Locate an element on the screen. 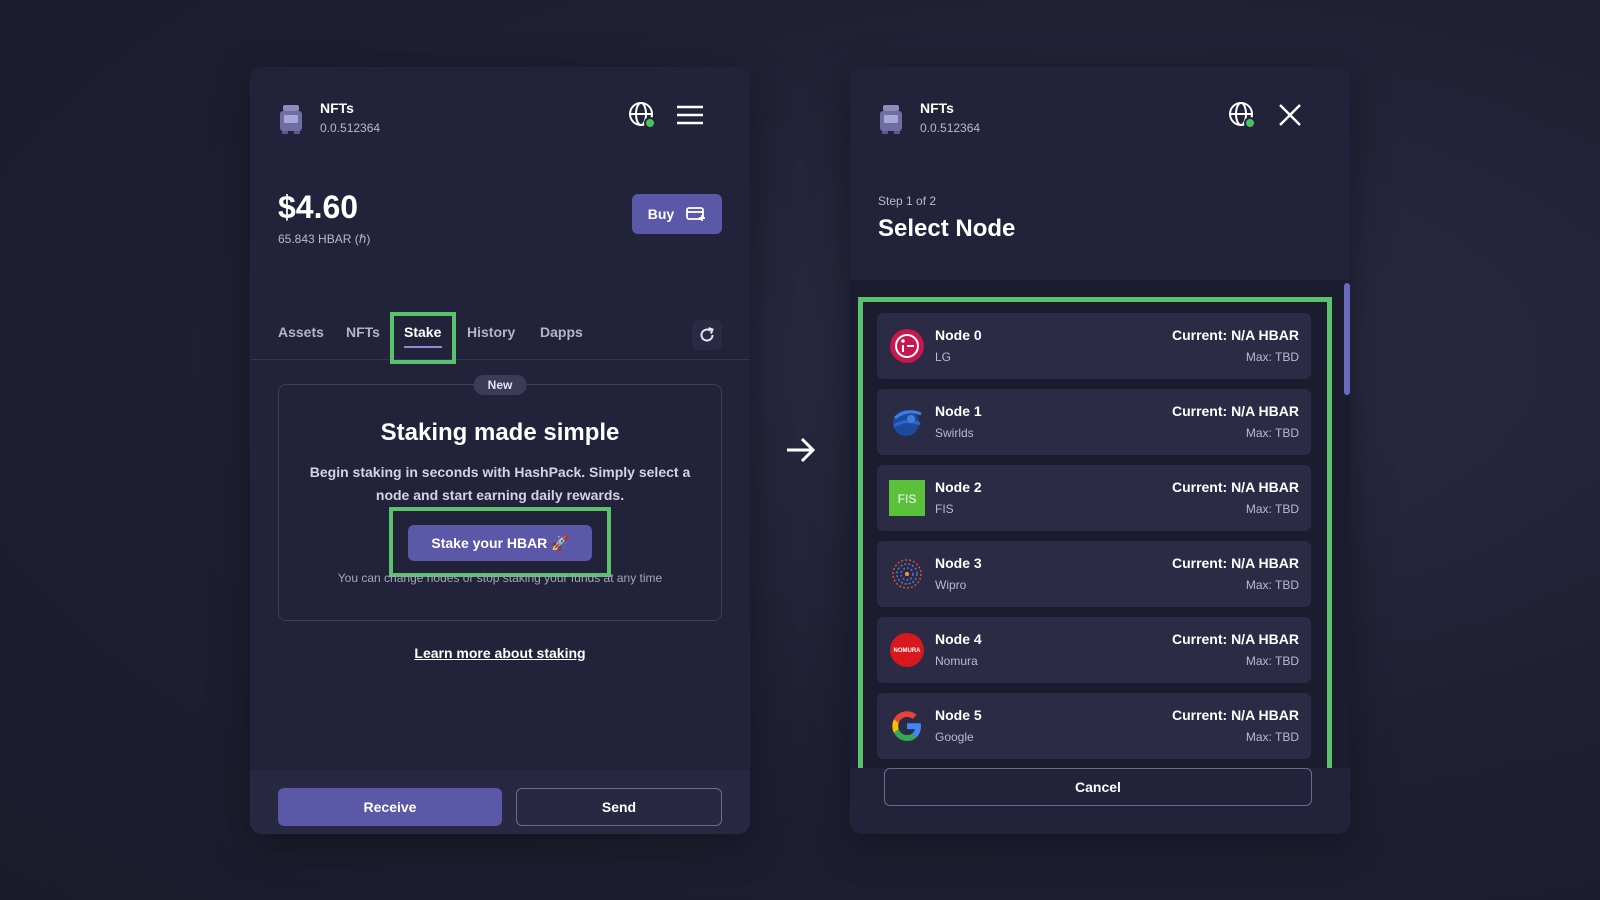 The width and height of the screenshot is (1600, 900). new-badge: New is located at coordinates (500, 385).